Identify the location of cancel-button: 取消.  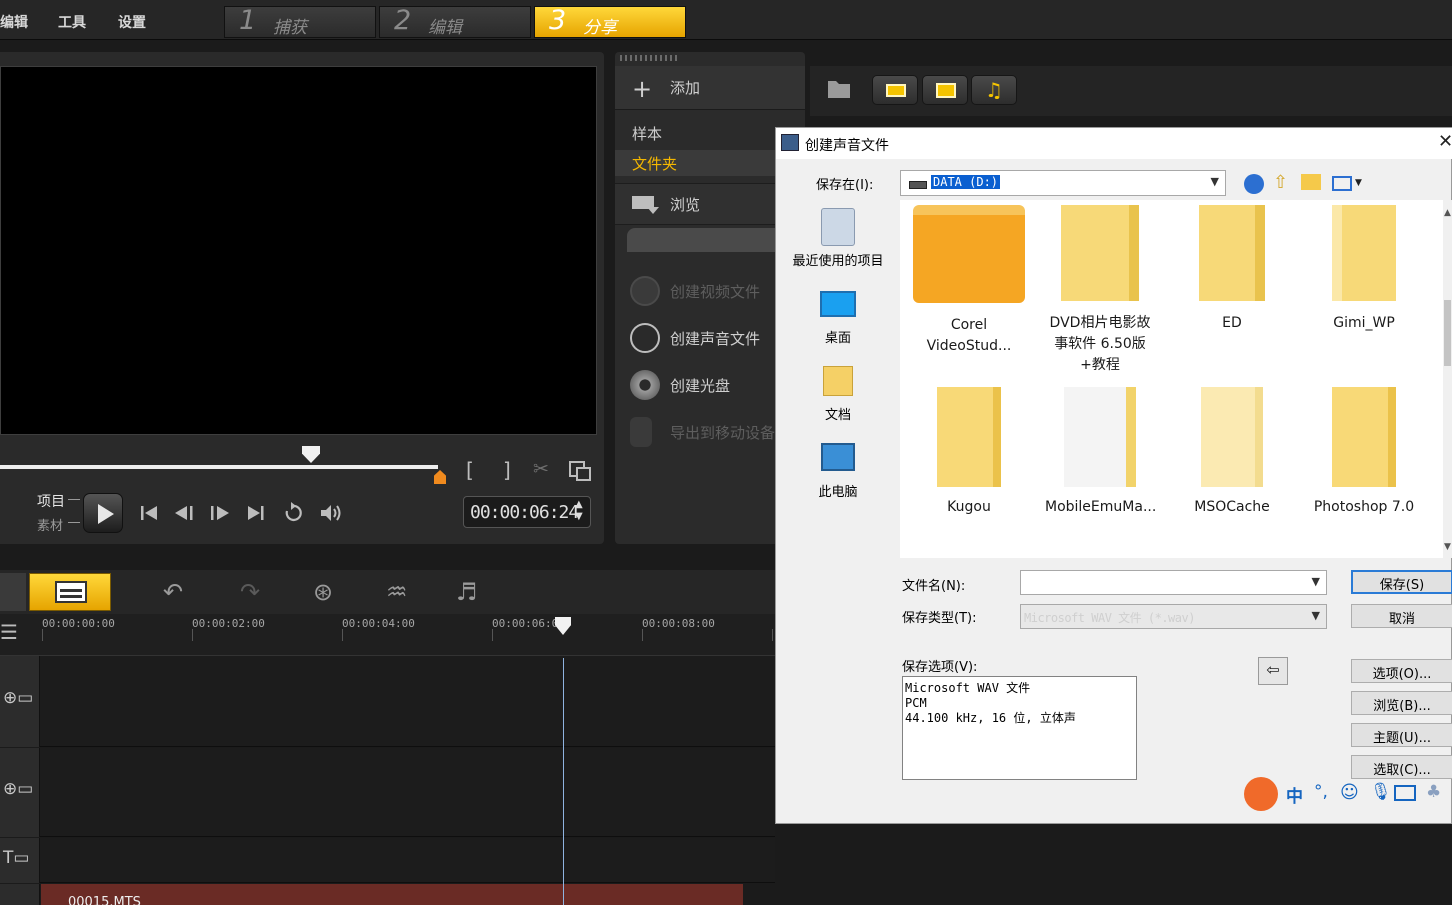
(1401, 616).